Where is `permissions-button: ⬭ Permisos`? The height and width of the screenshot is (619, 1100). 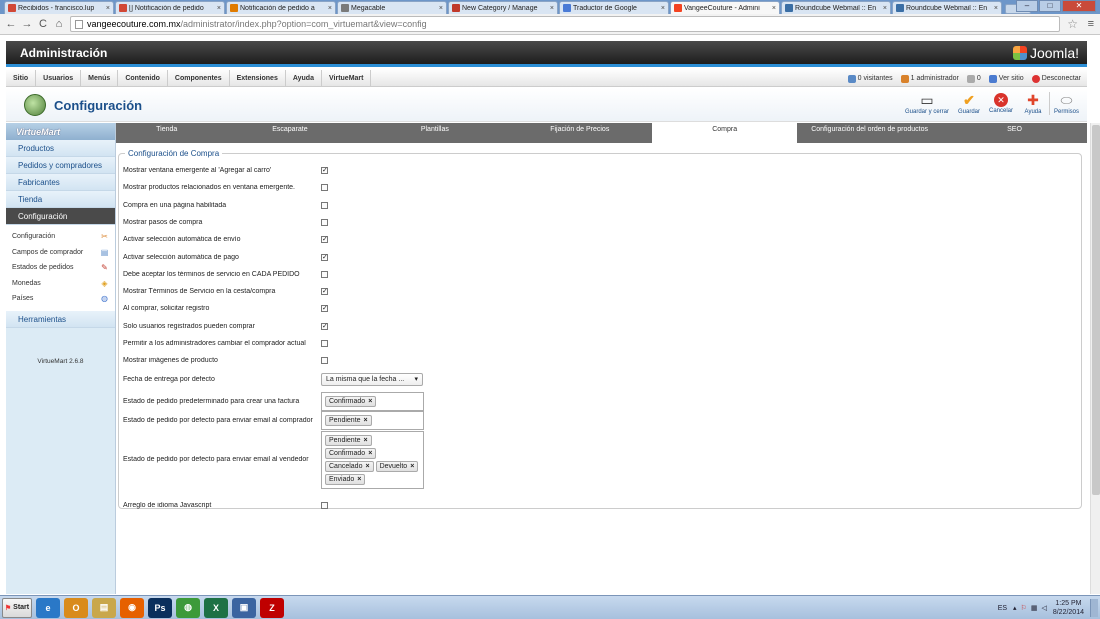 permissions-button: ⬭ Permisos is located at coordinates (1065, 103).